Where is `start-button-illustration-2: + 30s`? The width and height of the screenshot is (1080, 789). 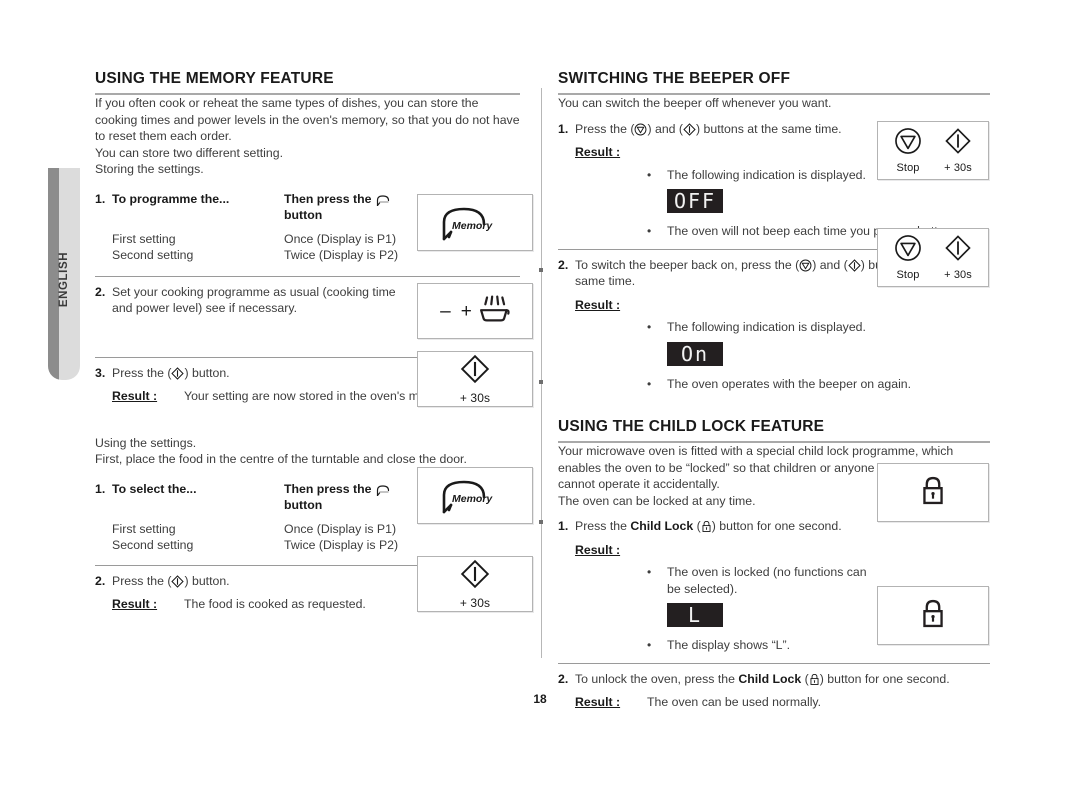
start-button-illustration-2: + 30s is located at coordinates (475, 584).